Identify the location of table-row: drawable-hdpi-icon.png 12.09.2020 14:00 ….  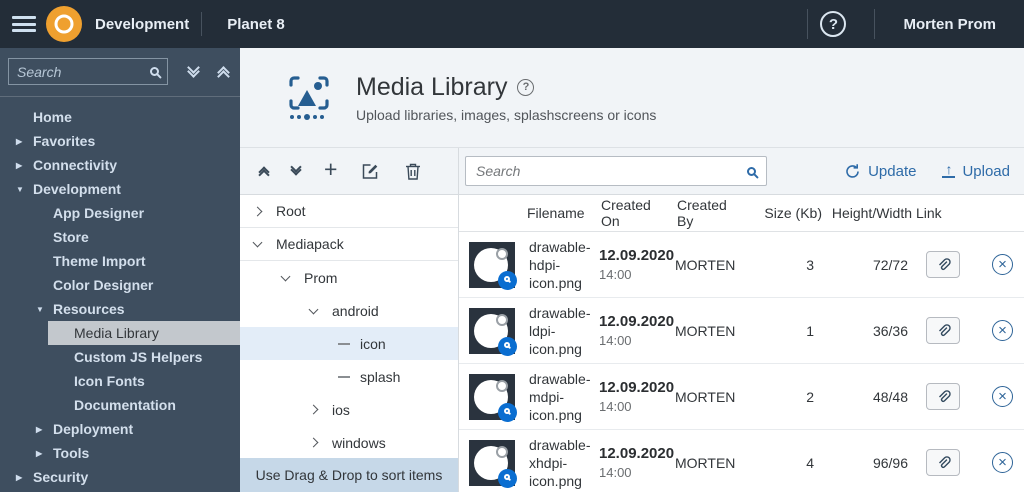
(741, 265).